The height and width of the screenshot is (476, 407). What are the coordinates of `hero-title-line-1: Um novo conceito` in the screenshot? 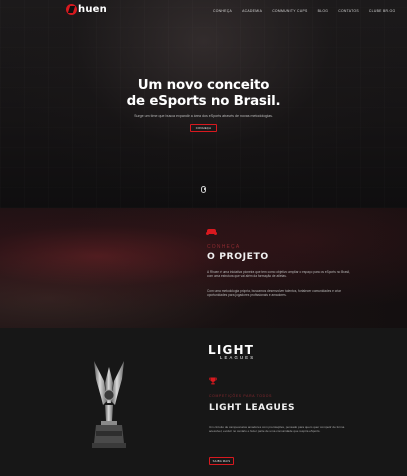 It's located at (203, 85).